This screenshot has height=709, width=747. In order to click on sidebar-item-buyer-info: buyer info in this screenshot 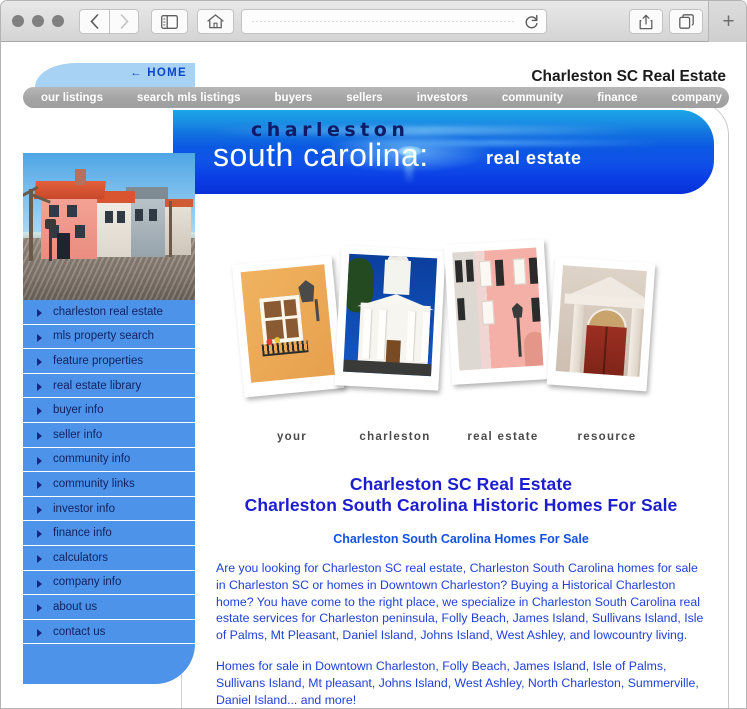, I will do `click(109, 410)`.